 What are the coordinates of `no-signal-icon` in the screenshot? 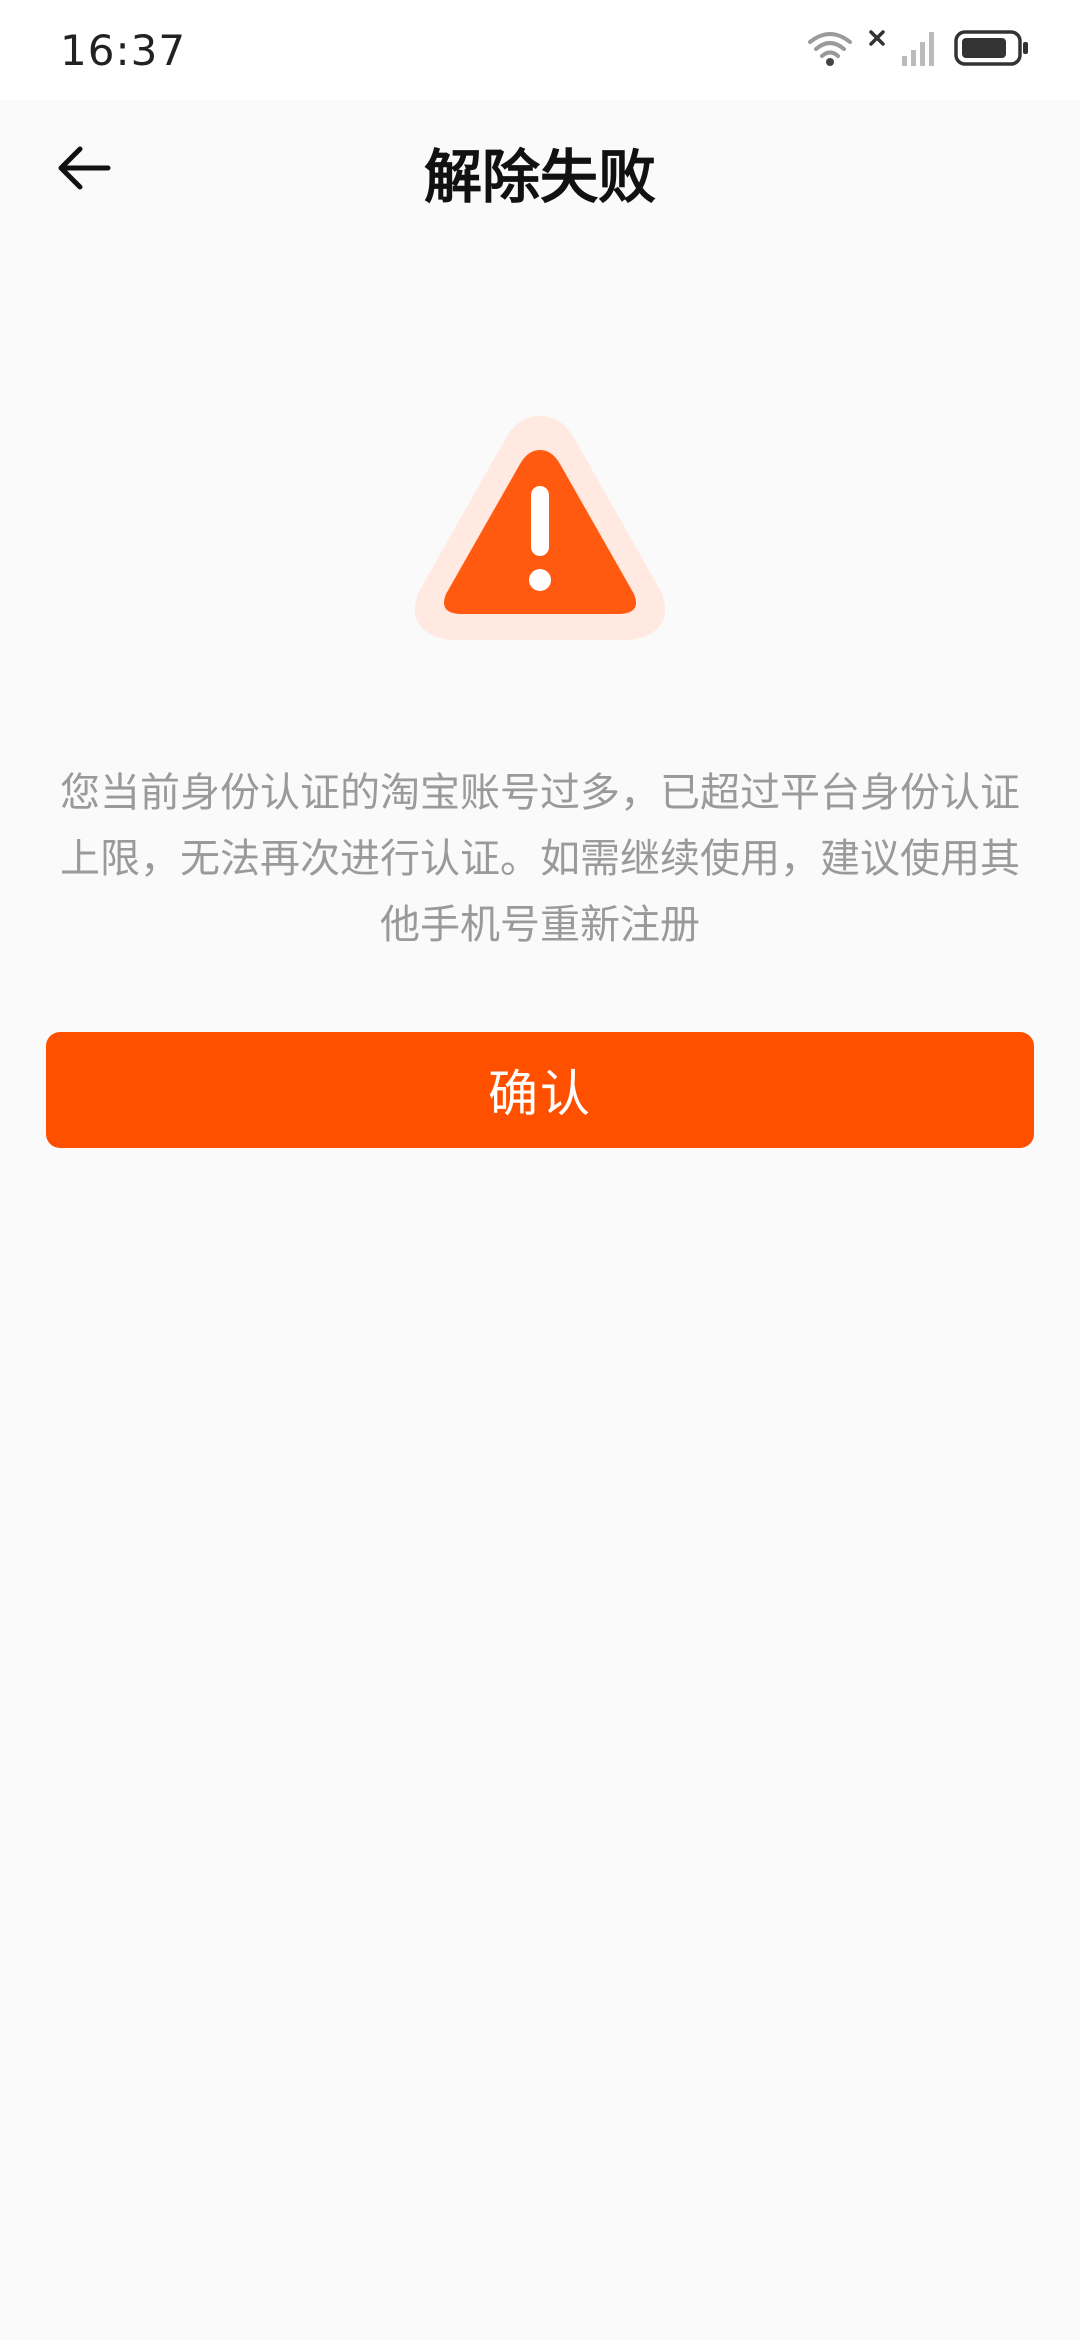 It's located at (877, 50).